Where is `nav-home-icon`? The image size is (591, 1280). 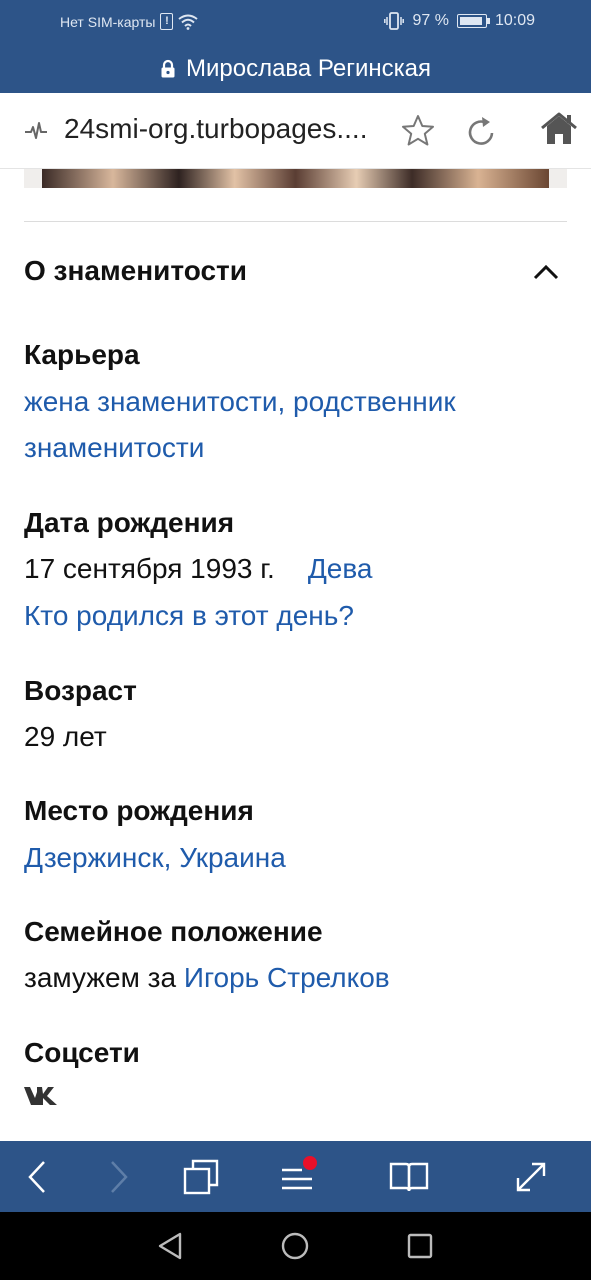
nav-home-icon is located at coordinates (295, 1246).